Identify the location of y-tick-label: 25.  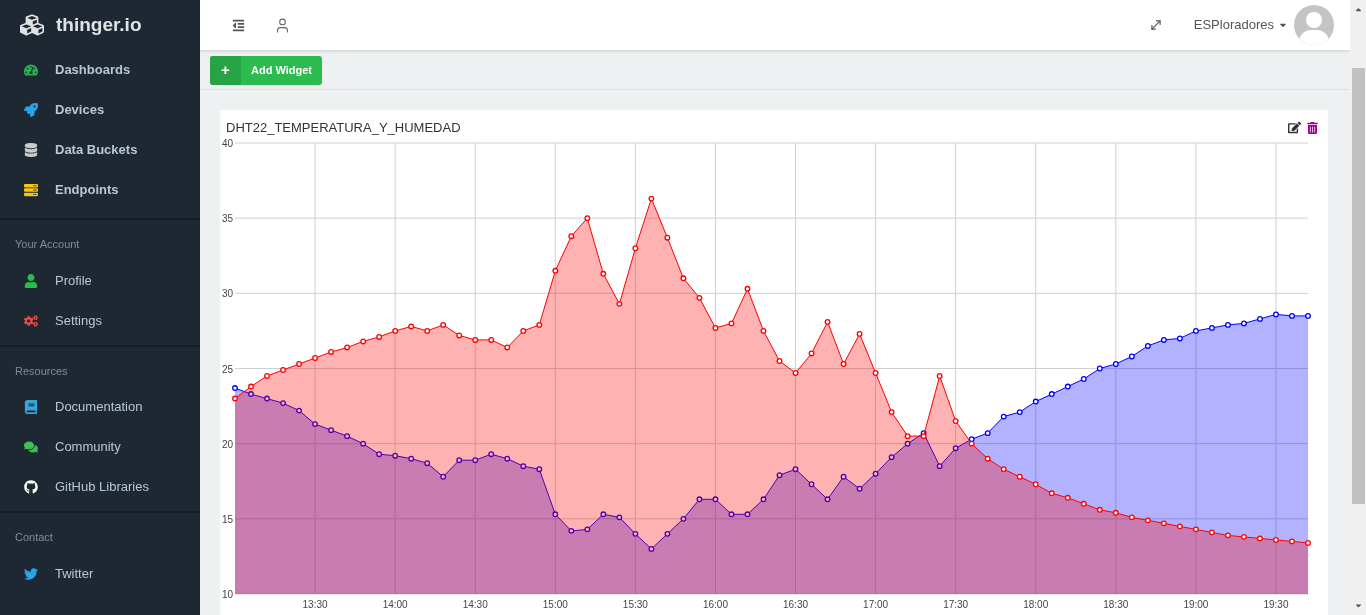
(227, 369).